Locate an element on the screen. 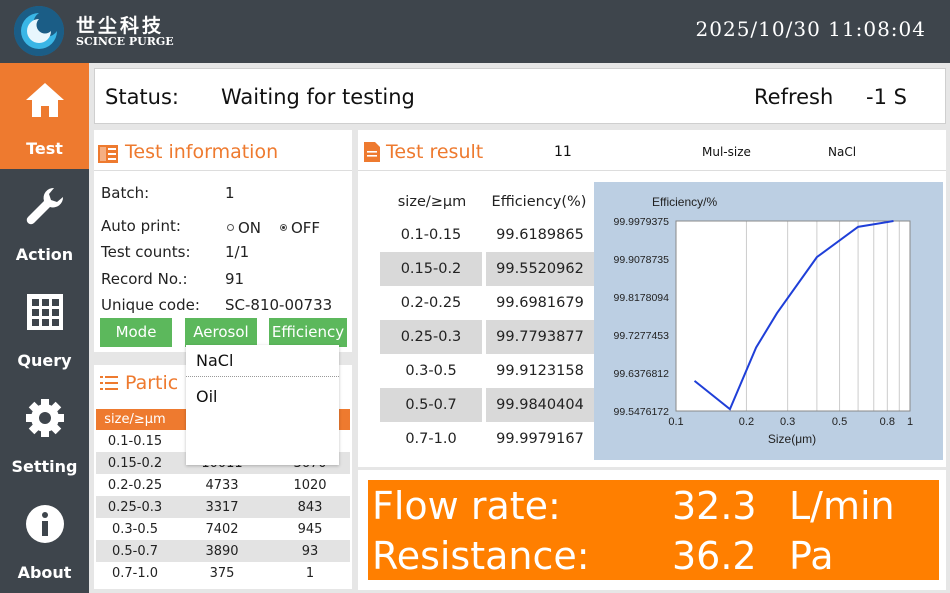  x-tick-label: 0.8 is located at coordinates (887, 422).